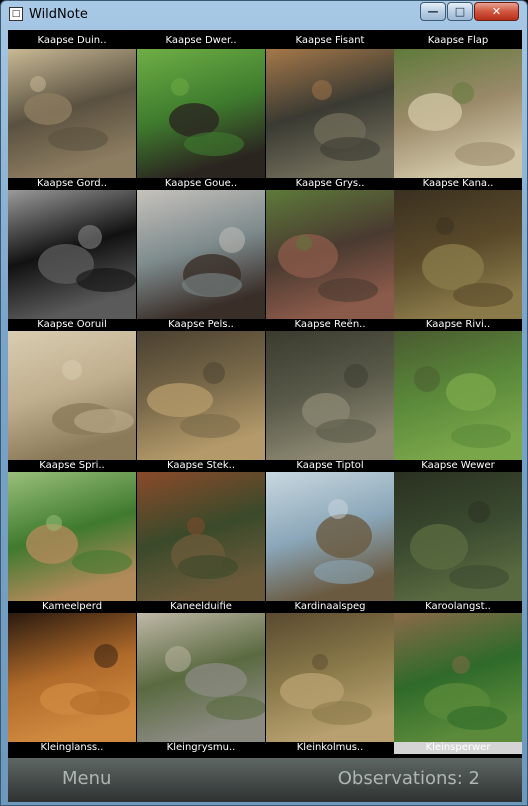  I want to click on sparrowhawk-photo, so click(458, 677).